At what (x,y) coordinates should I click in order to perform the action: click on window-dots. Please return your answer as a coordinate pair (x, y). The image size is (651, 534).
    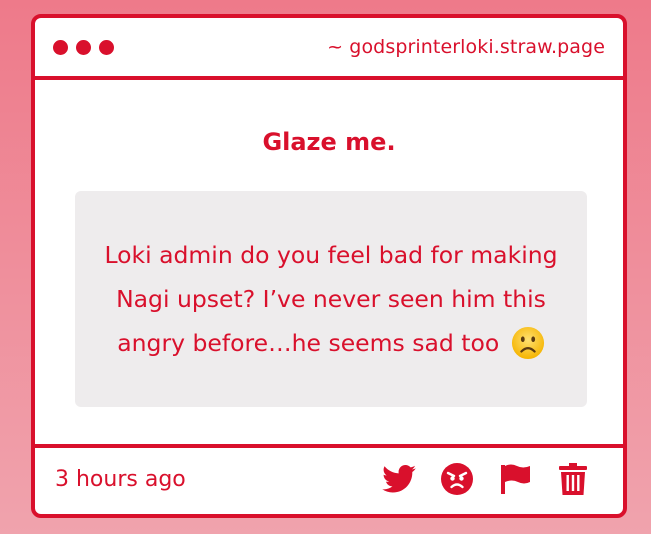
    Looking at the image, I should click on (83, 47).